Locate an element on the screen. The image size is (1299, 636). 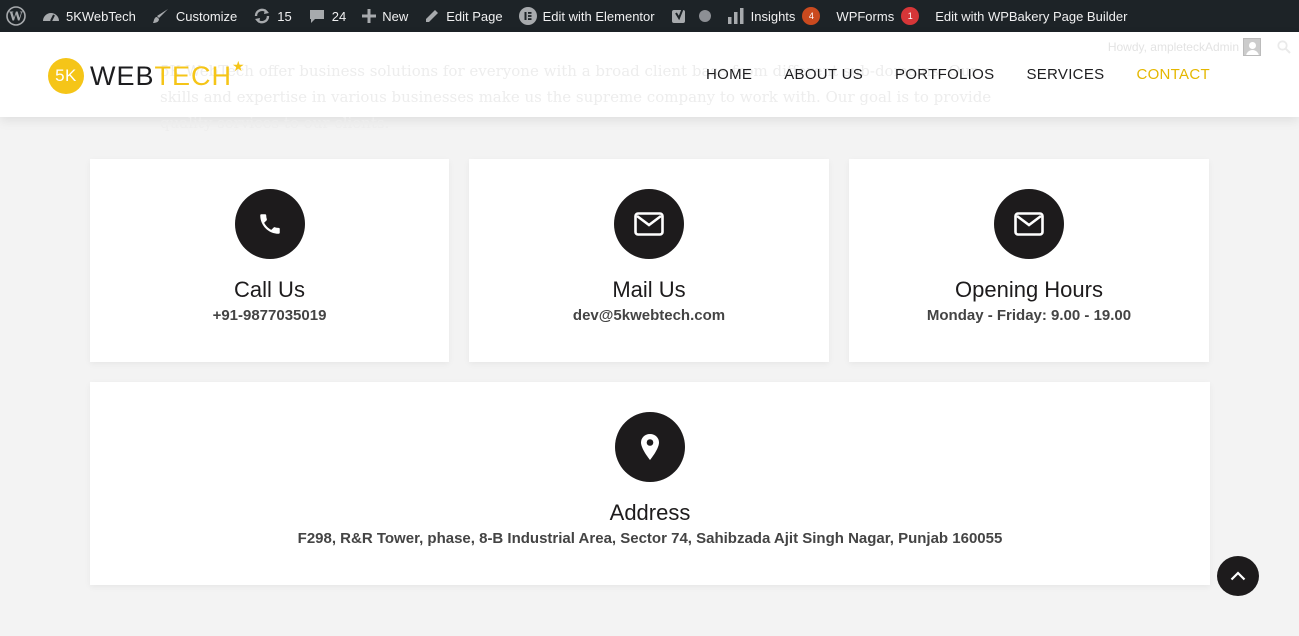
new-content-link: New is located at coordinates (385, 16).